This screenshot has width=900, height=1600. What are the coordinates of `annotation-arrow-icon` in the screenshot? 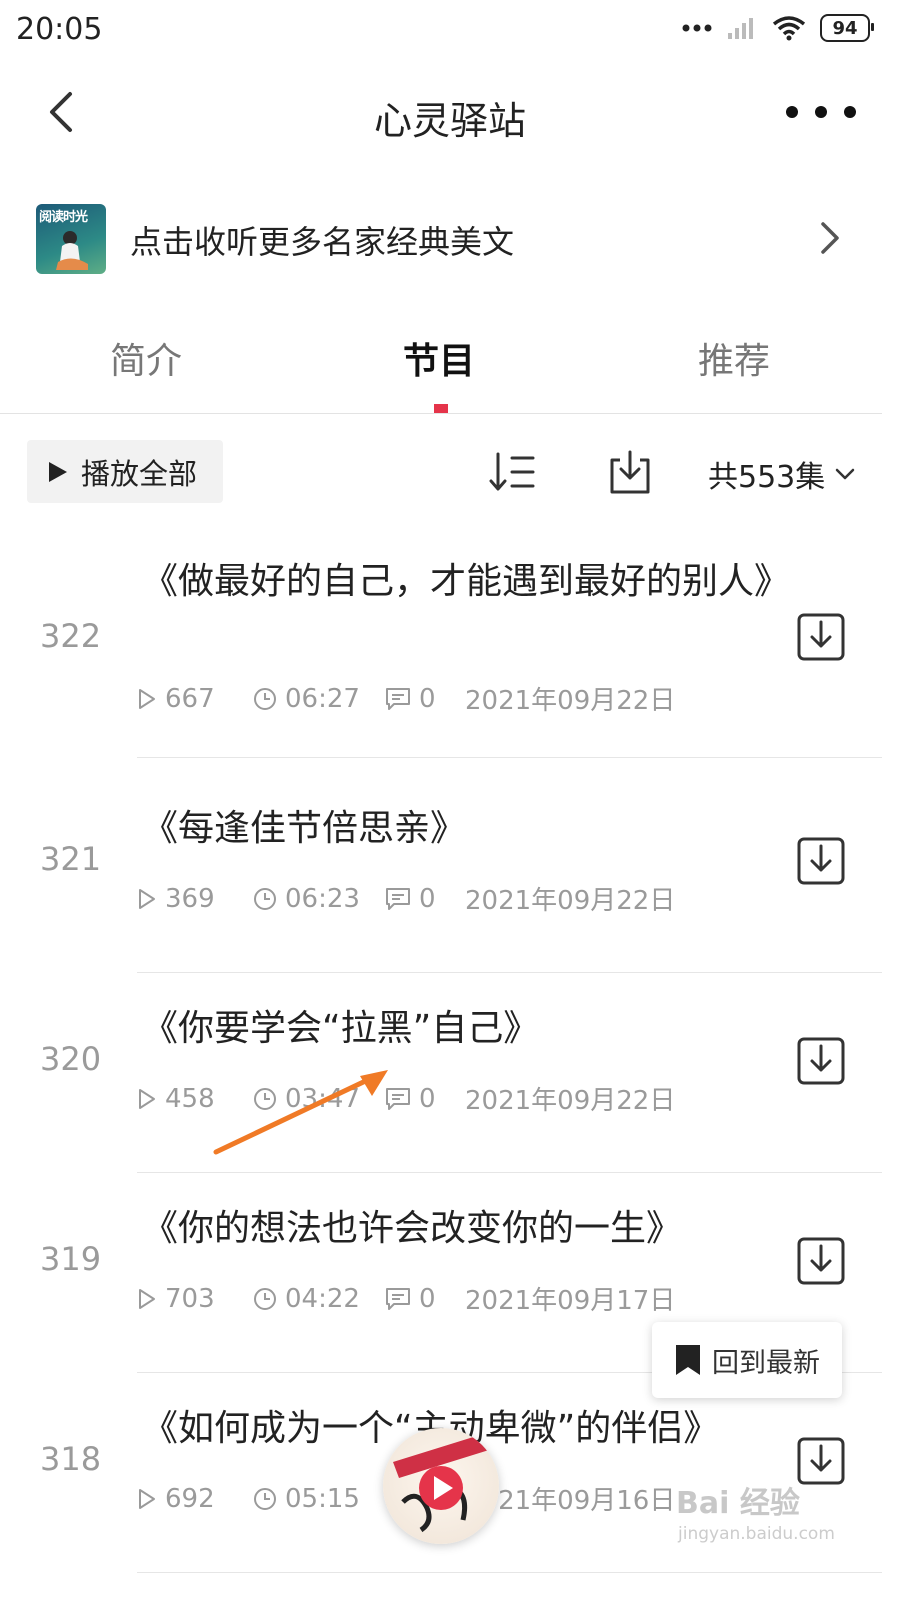 It's located at (300, 1112).